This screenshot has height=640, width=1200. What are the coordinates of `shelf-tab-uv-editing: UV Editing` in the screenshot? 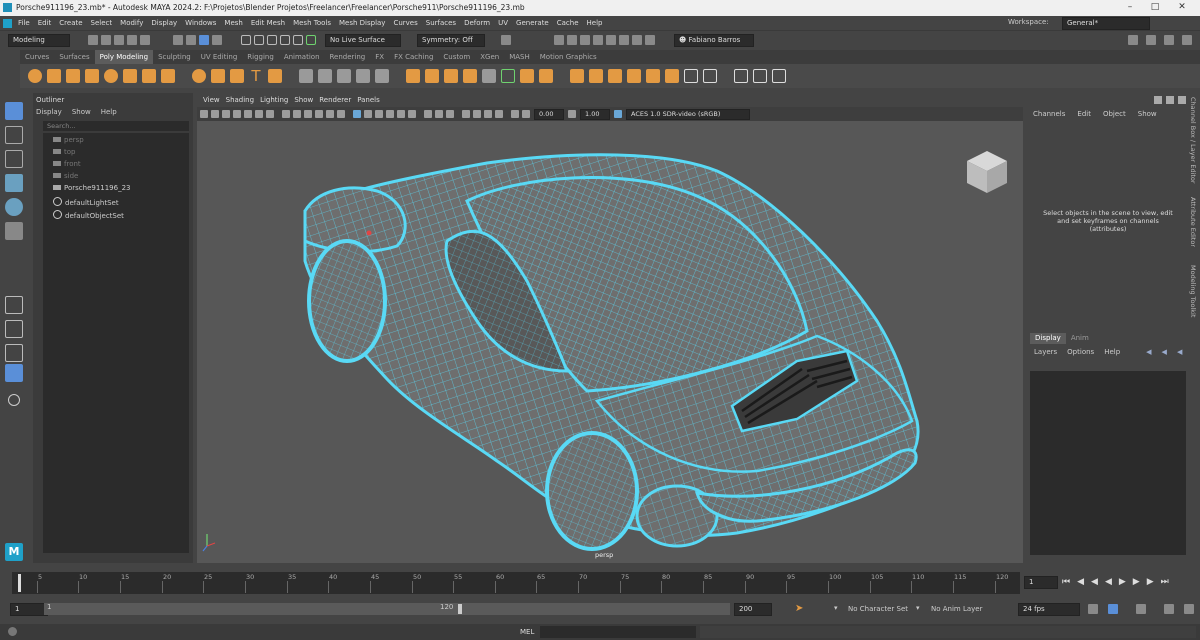 It's located at (219, 57).